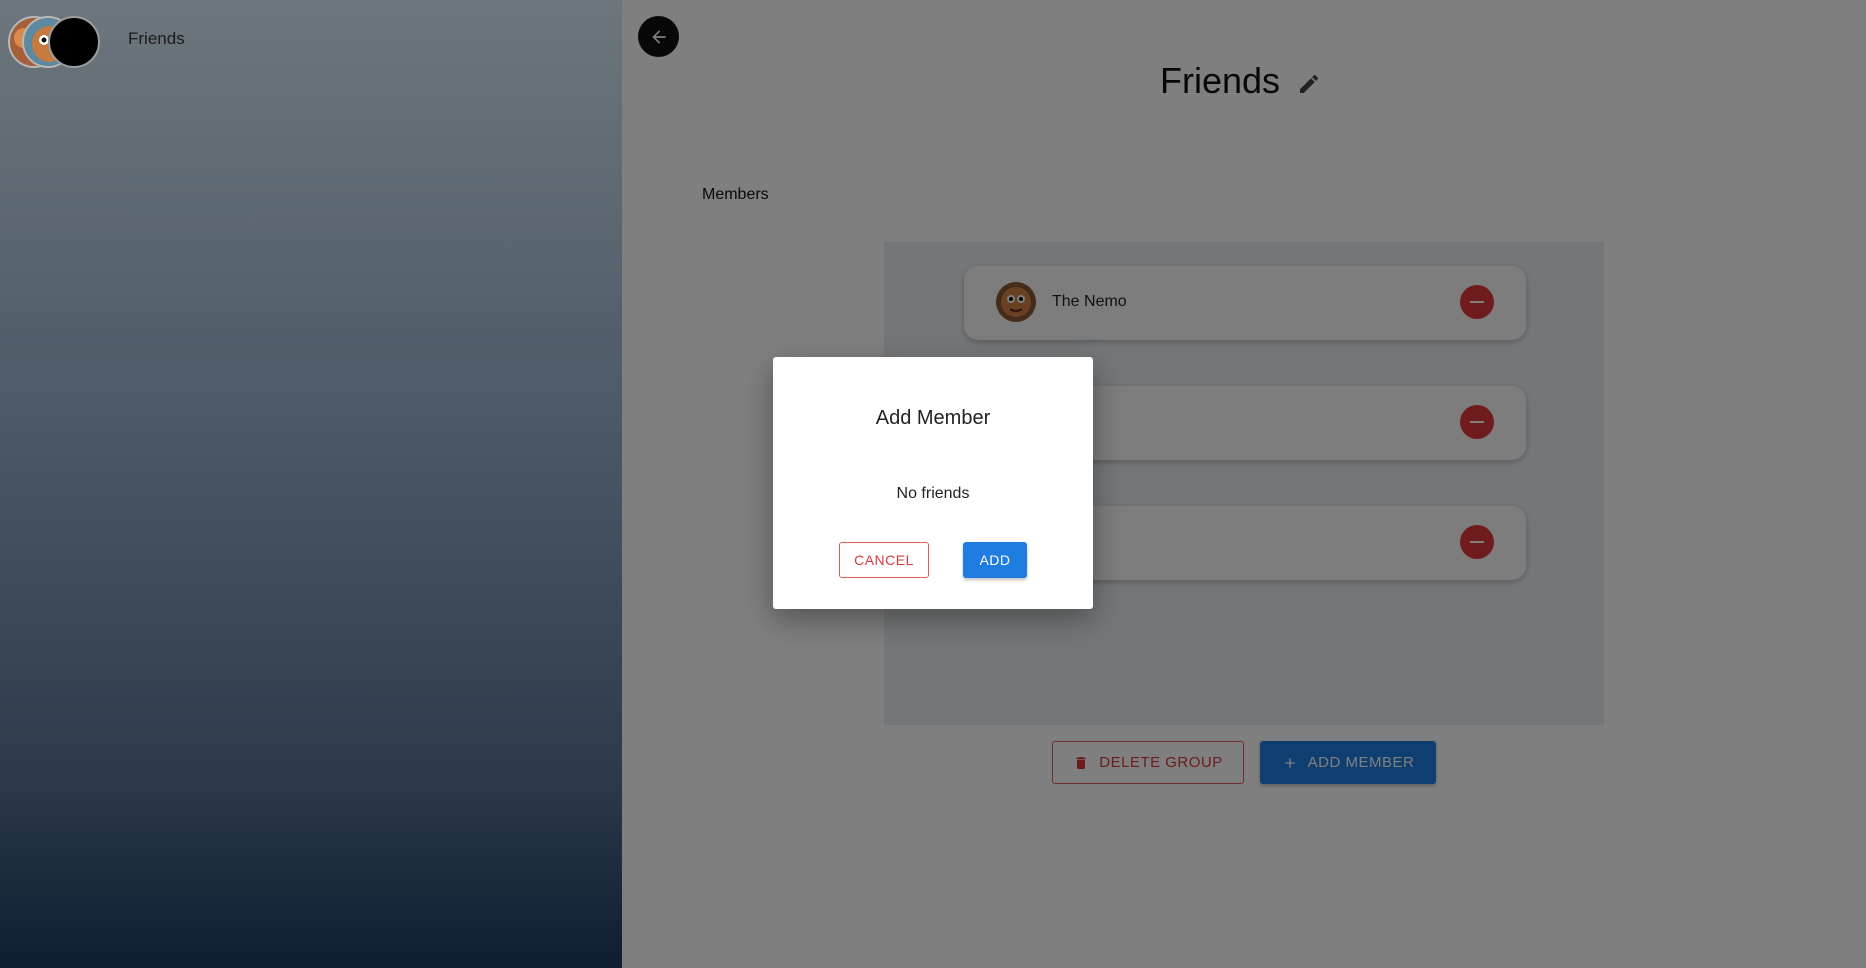 This screenshot has height=968, width=1866. I want to click on dialog-title: Add Member, so click(933, 418).